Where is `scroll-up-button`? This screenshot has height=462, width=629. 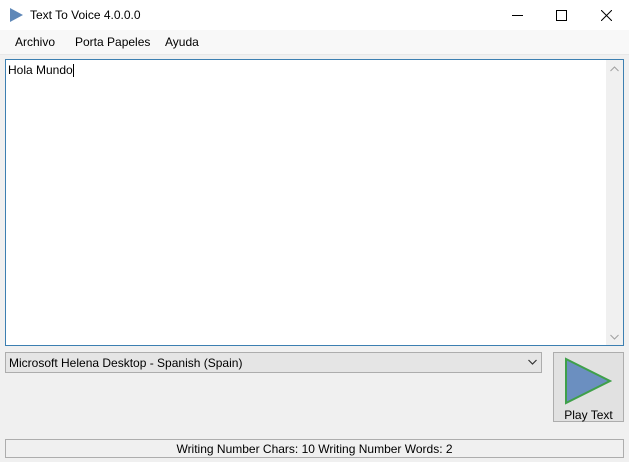
scroll-up-button is located at coordinates (614, 68).